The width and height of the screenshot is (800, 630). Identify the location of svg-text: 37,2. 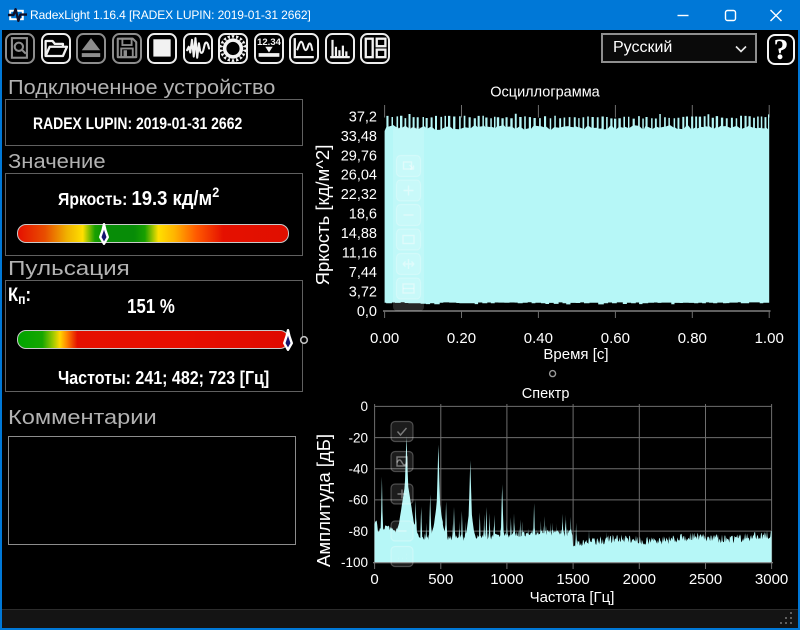
(363, 117).